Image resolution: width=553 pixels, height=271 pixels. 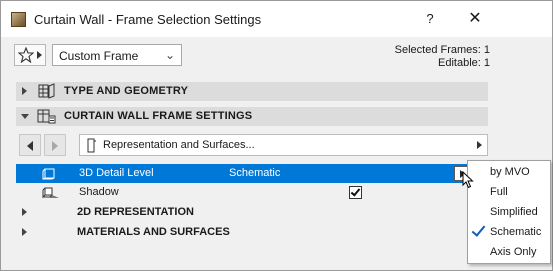 I want to click on menu-item-label: by MVO, so click(x=510, y=172).